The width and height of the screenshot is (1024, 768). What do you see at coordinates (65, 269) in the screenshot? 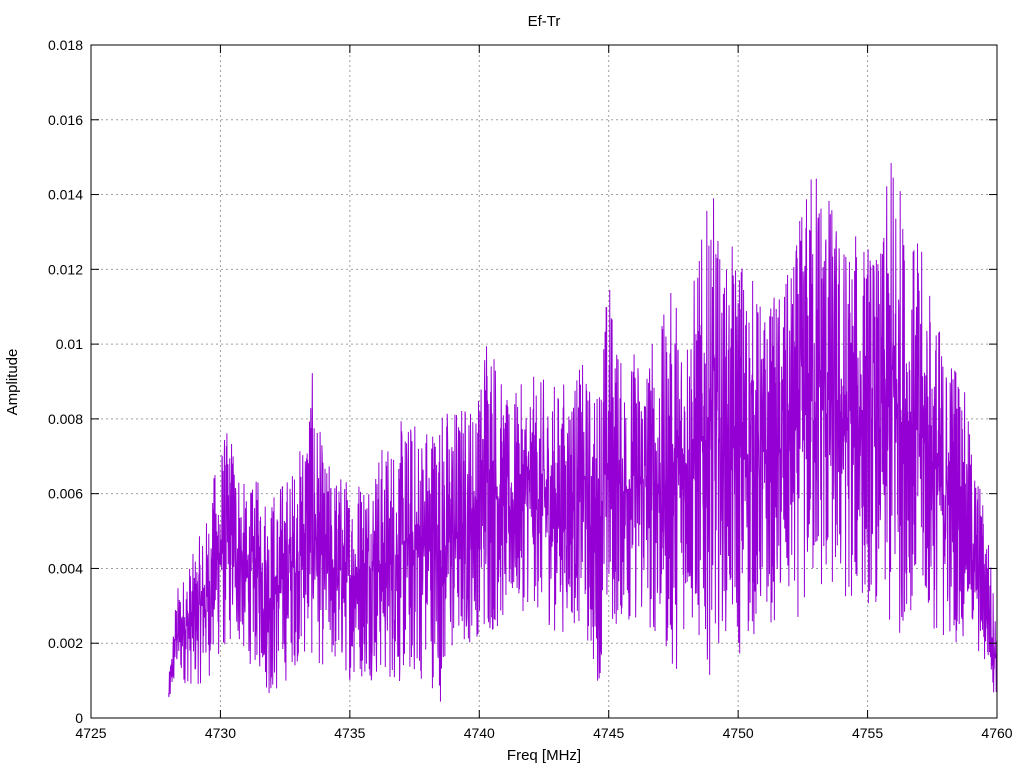
I see `y-tick-label: 0.012` at bounding box center [65, 269].